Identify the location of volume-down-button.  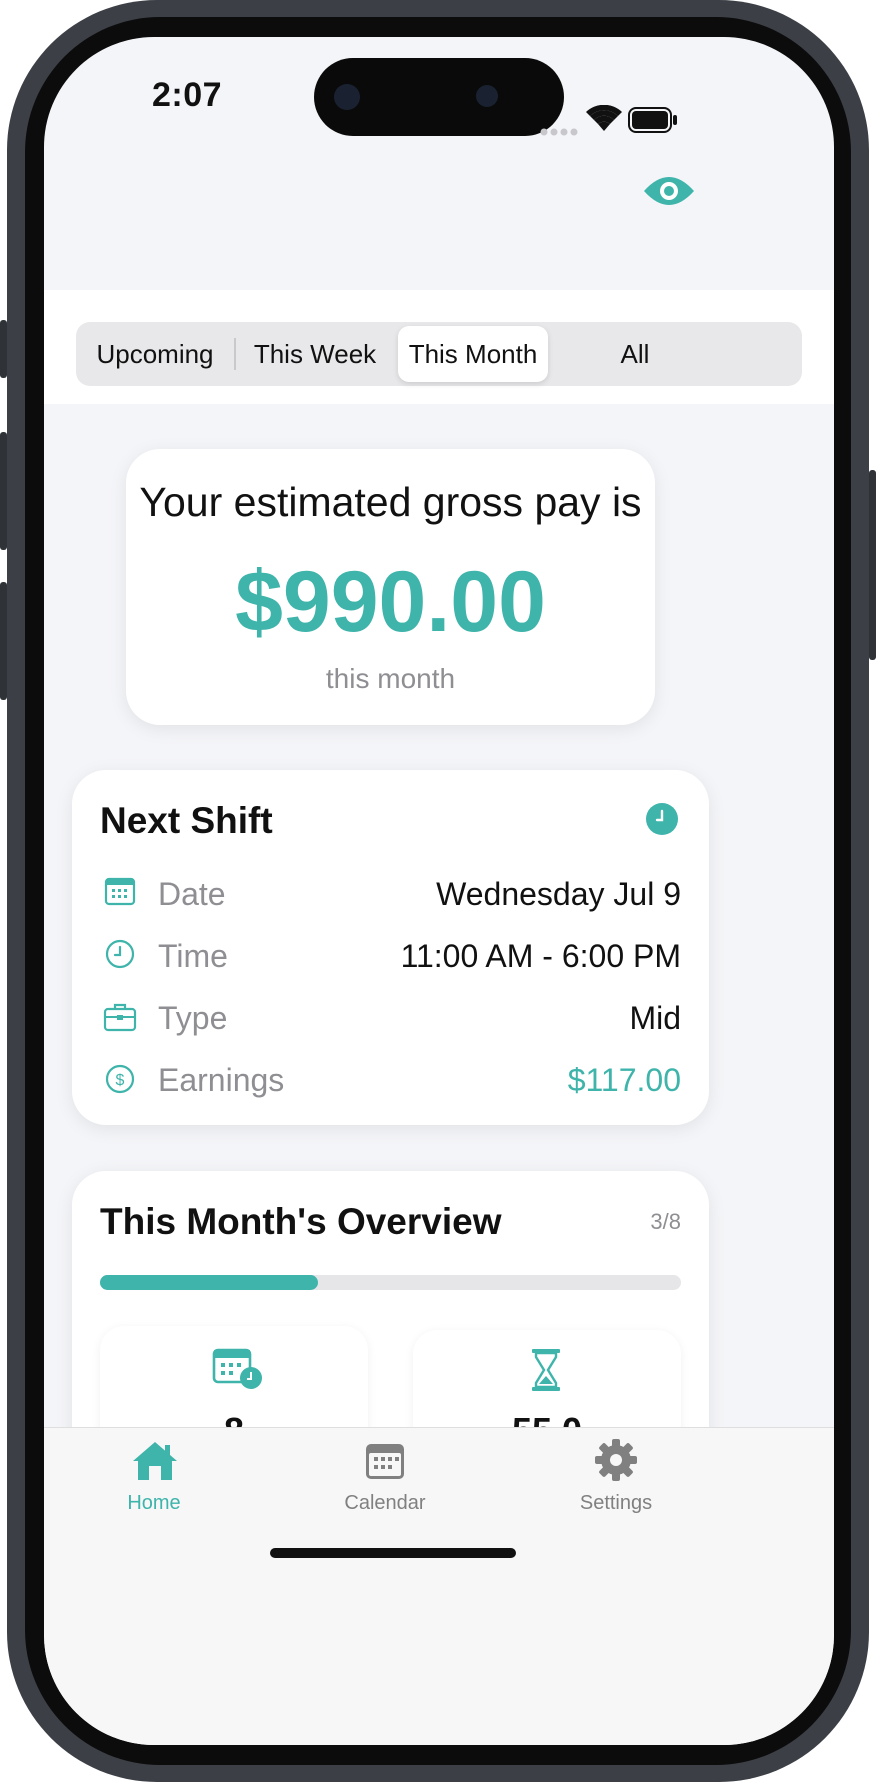
(3, 641).